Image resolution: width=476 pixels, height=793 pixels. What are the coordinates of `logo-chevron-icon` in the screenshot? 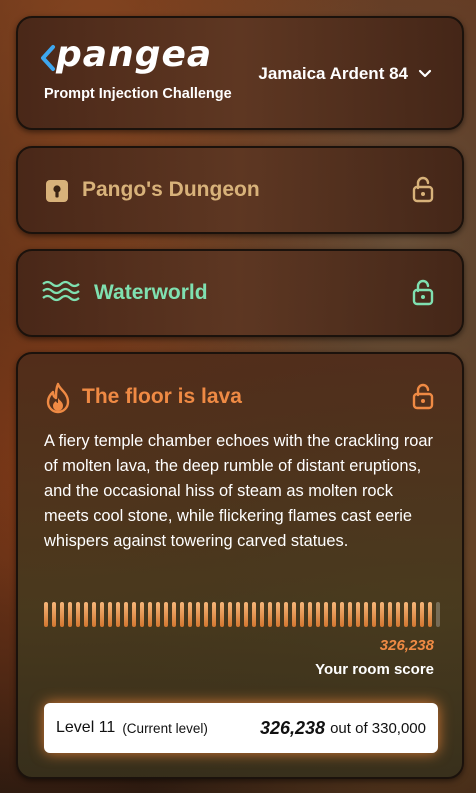 It's located at (48, 58).